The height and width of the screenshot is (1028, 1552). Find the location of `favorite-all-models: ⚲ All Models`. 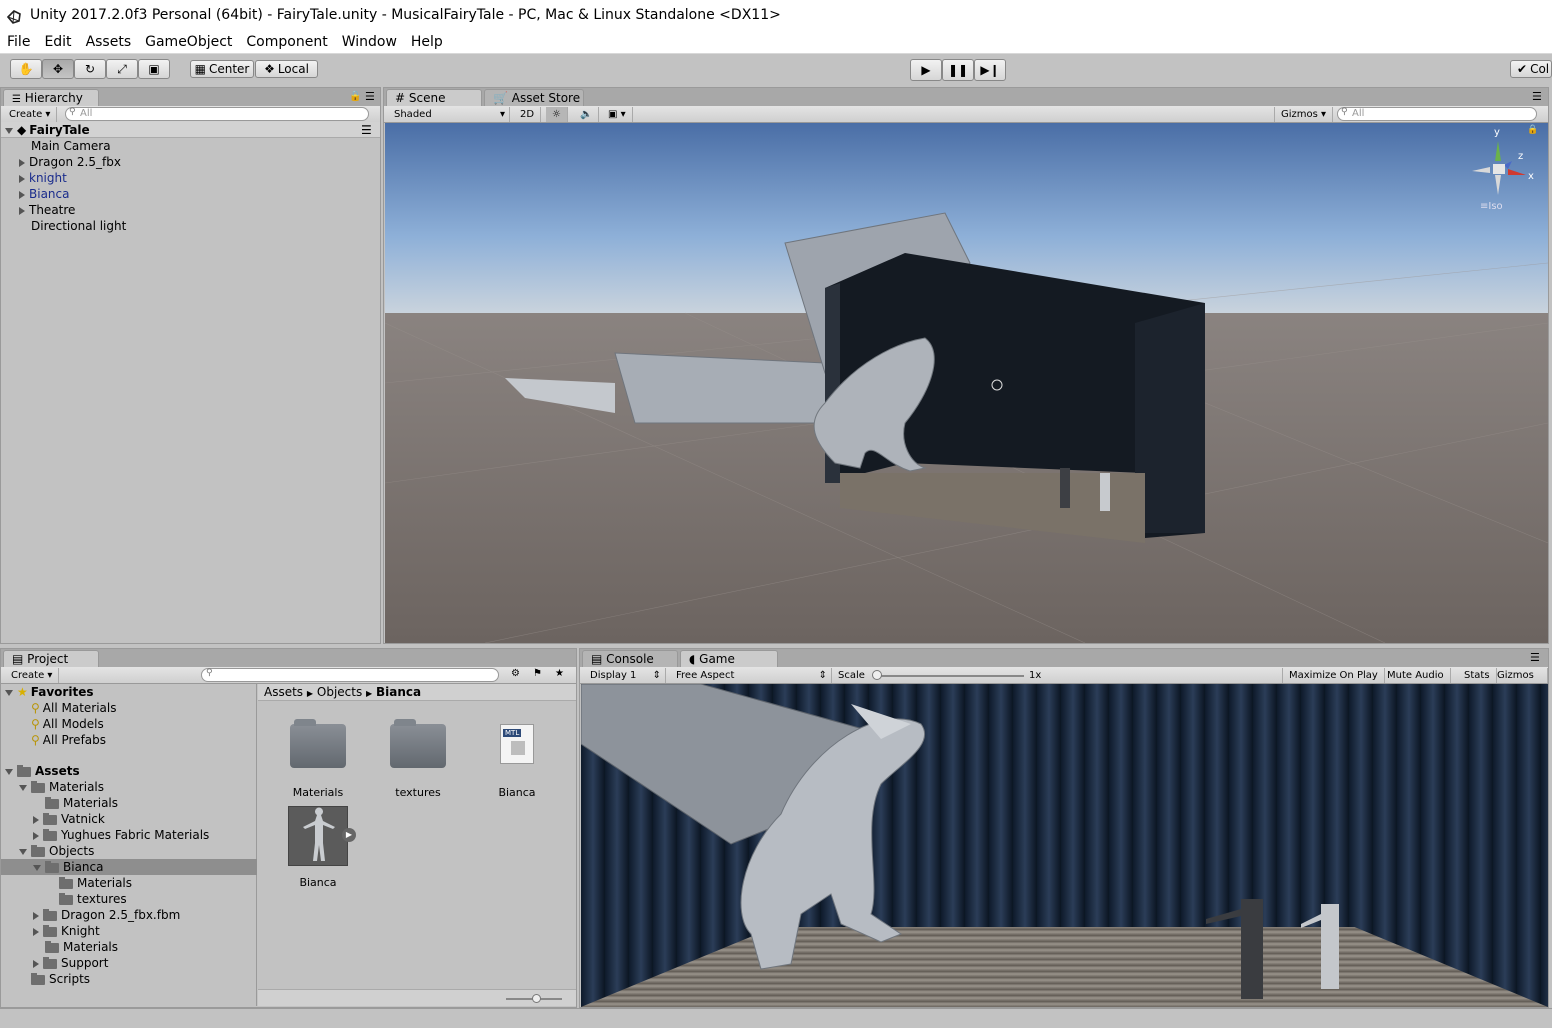

favorite-all-models: ⚲ All Models is located at coordinates (52, 724).